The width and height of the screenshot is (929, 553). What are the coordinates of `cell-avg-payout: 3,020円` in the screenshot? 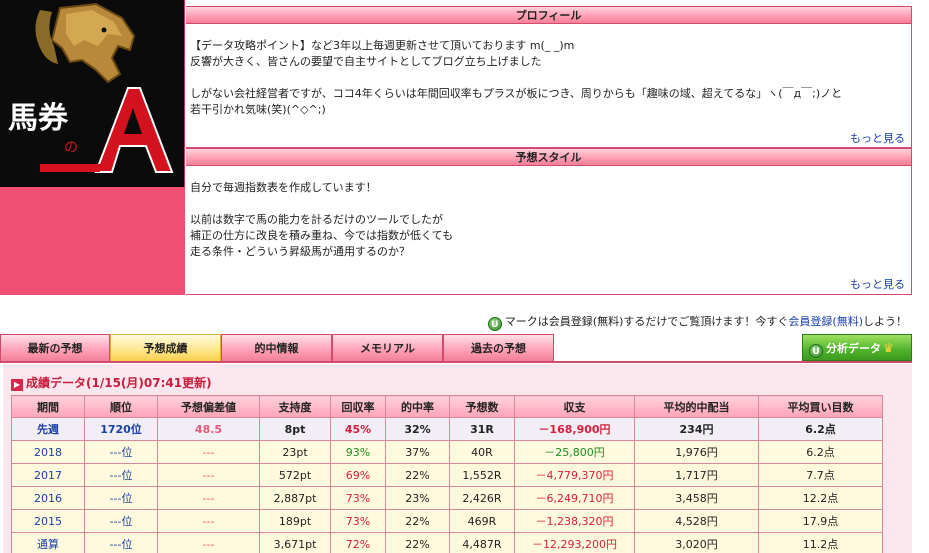 It's located at (696, 542).